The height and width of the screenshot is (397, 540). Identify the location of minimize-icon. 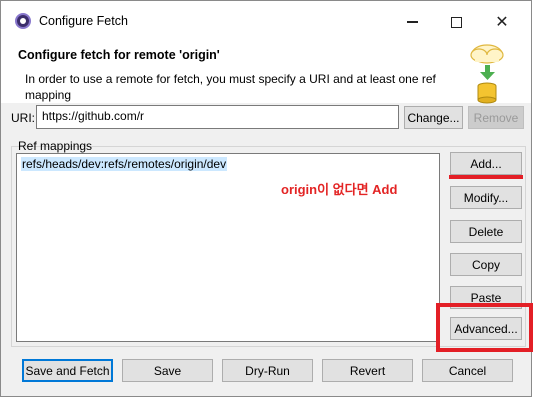
(412, 22).